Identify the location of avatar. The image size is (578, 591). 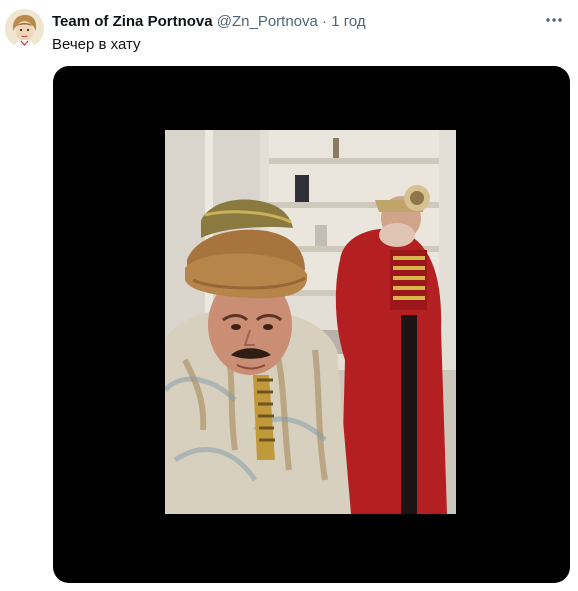
(24, 28).